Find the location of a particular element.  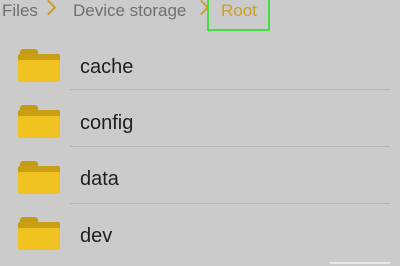

breadcrumb-files: Files is located at coordinates (20, 11).